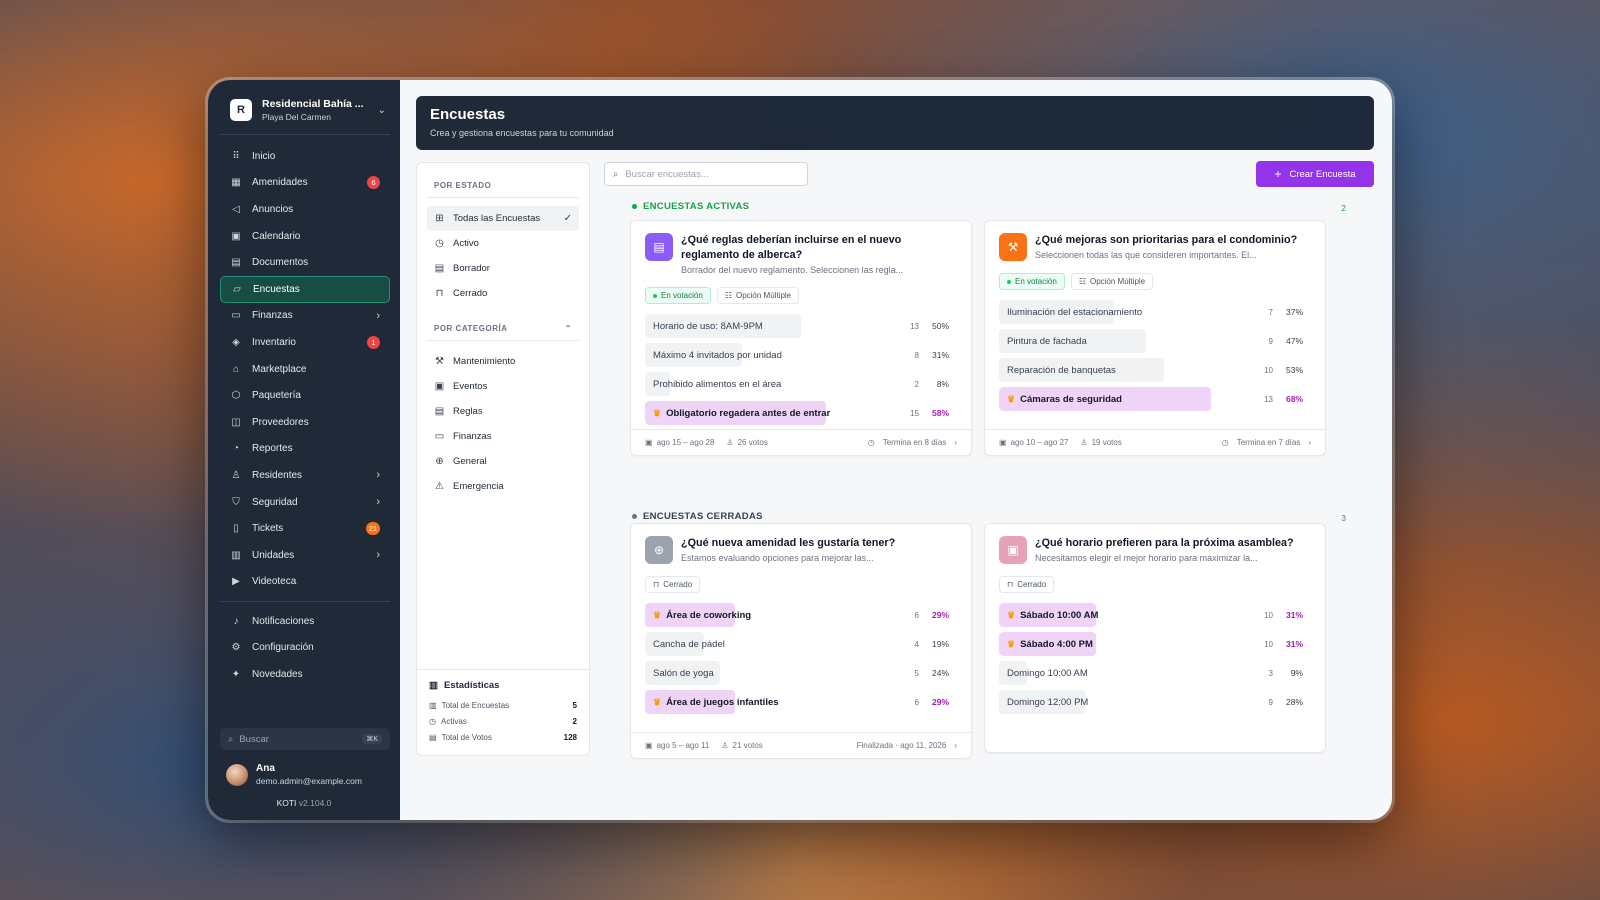 The image size is (1600, 900). Describe the element at coordinates (372, 739) in the screenshot. I see `shortcut-badge: ⌘K` at that location.